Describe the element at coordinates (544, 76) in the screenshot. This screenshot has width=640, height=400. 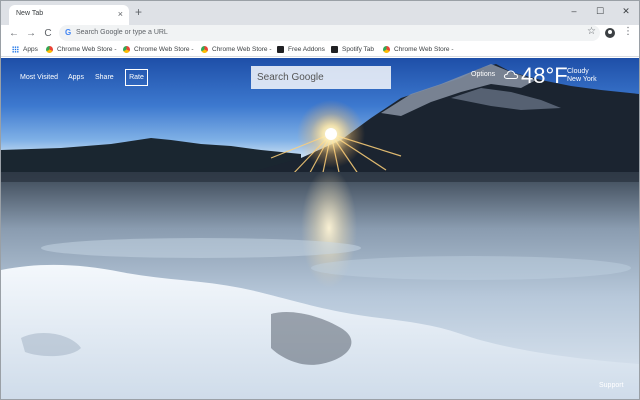
I see `weather-temperature: 48°F` at that location.